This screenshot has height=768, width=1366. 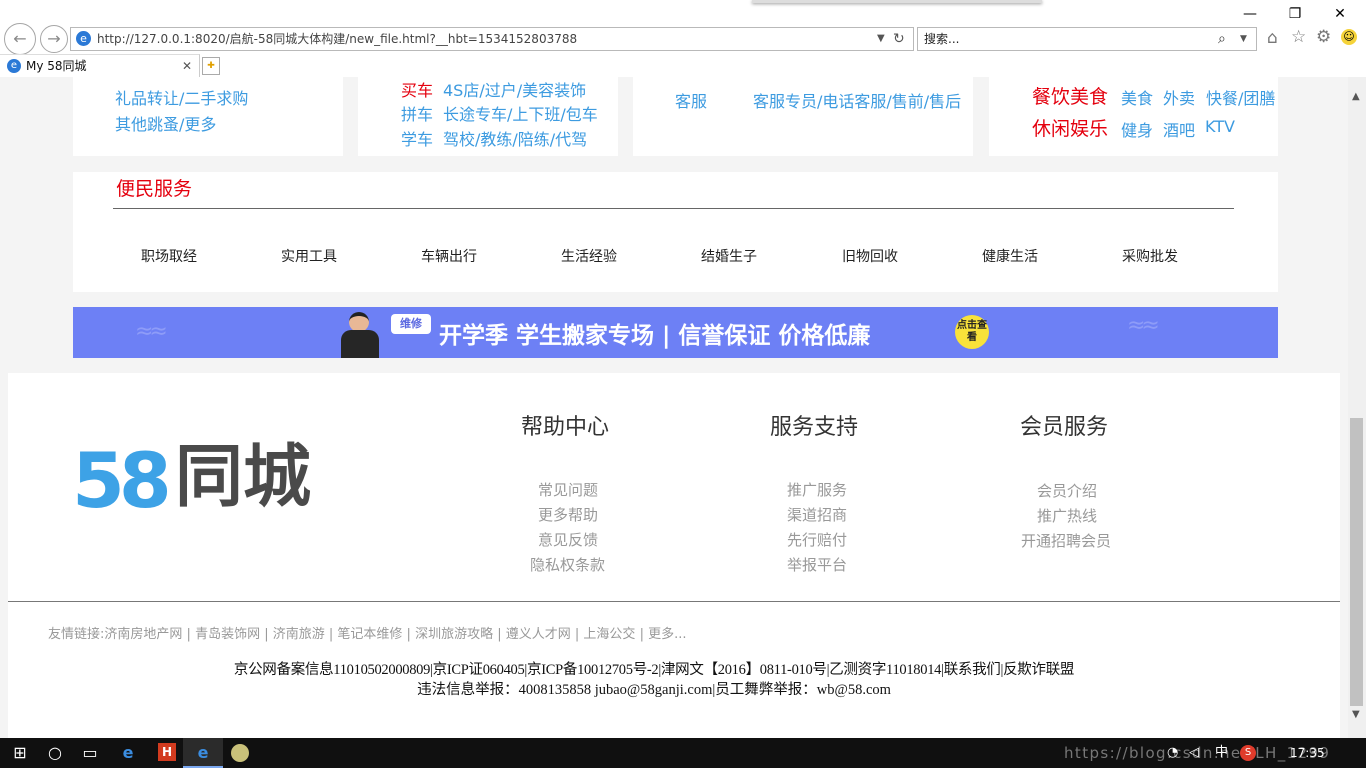 What do you see at coordinates (369, 634) in the screenshot?
I see `friend-link: 笔记本维修` at bounding box center [369, 634].